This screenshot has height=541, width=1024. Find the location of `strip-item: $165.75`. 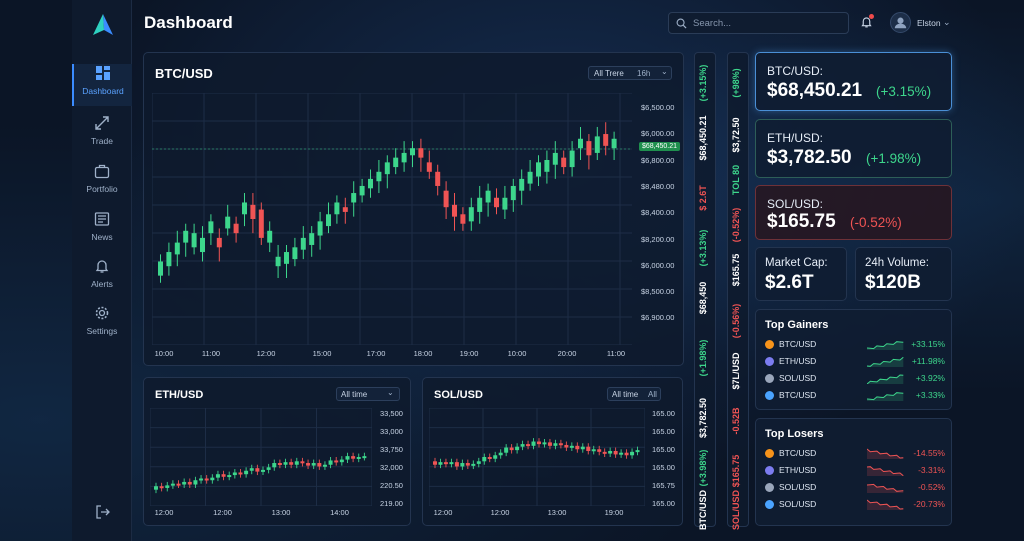

strip-item: $165.75 is located at coordinates (736, 270).